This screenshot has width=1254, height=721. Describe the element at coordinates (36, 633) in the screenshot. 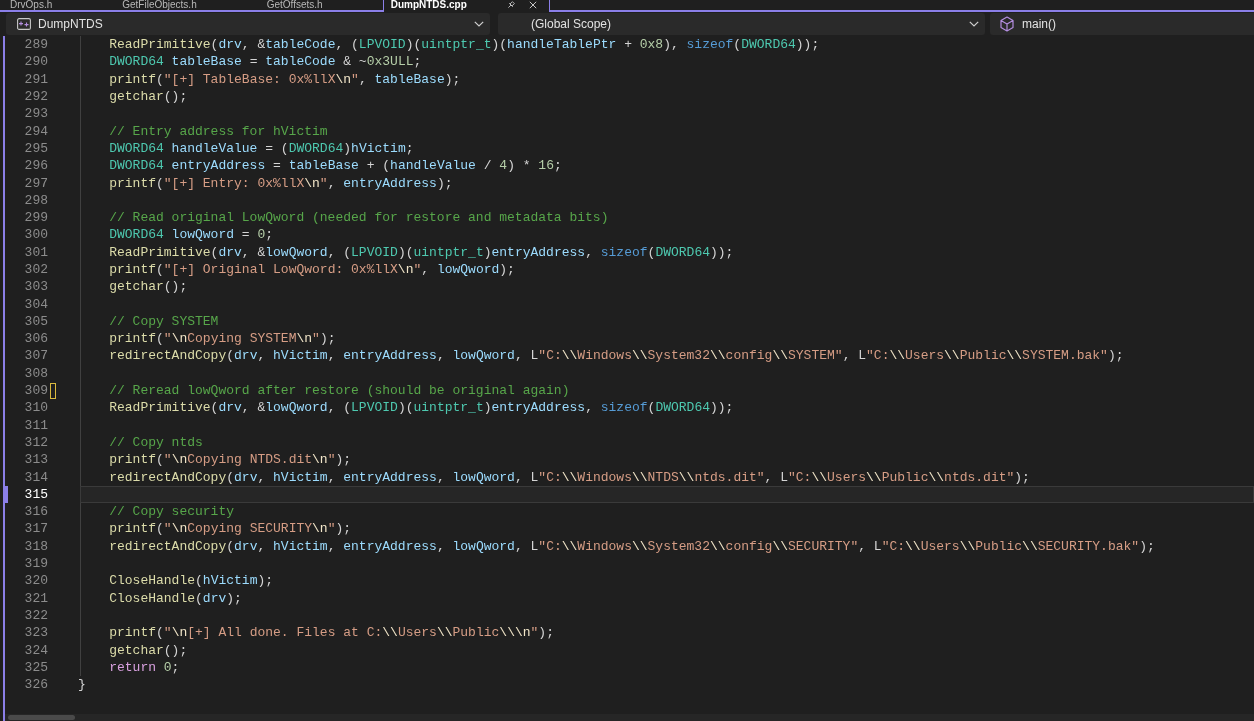

I see `line-number: 323` at that location.